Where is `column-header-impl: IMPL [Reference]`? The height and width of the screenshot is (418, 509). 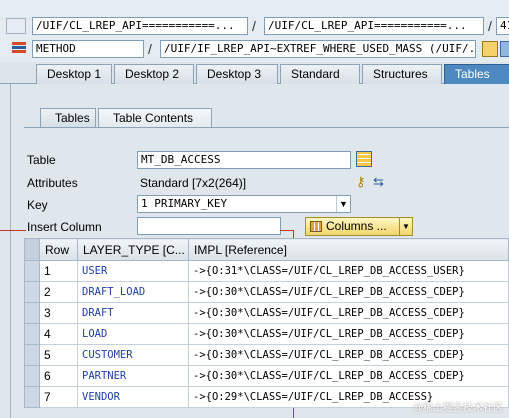 column-header-impl: IMPL [Reference] is located at coordinates (348, 249).